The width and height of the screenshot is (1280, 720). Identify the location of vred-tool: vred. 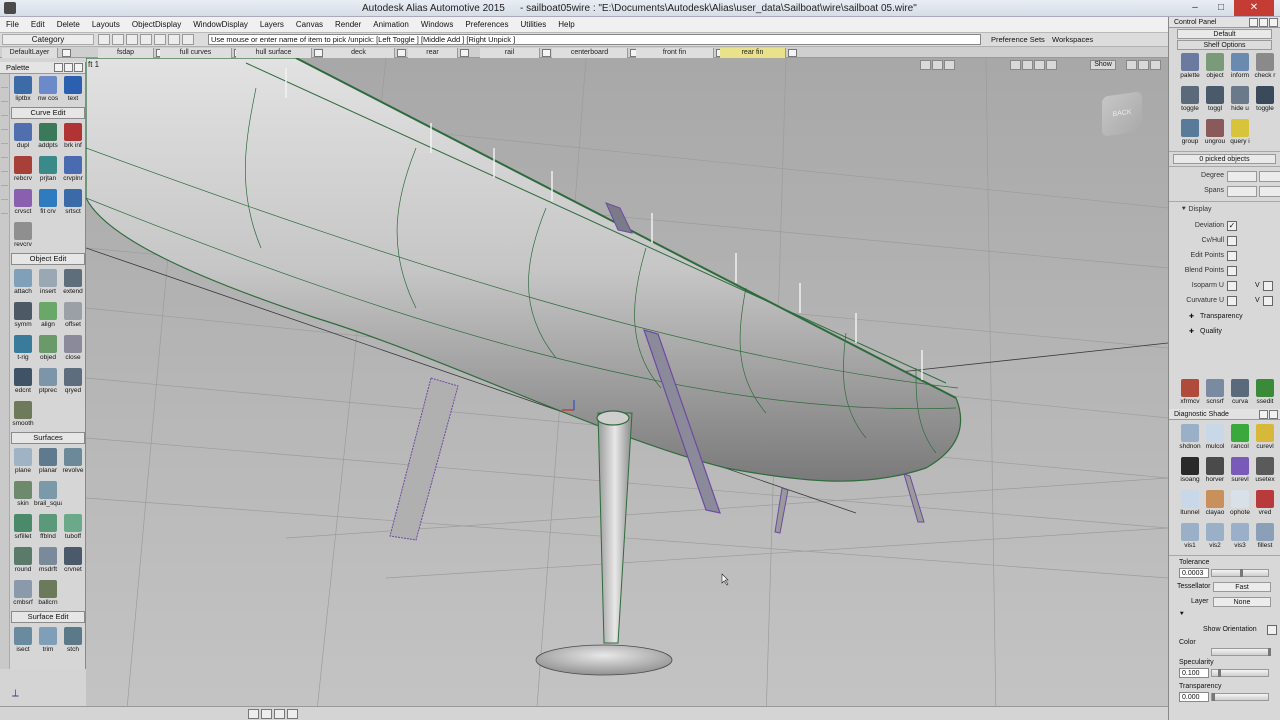
(1265, 504).